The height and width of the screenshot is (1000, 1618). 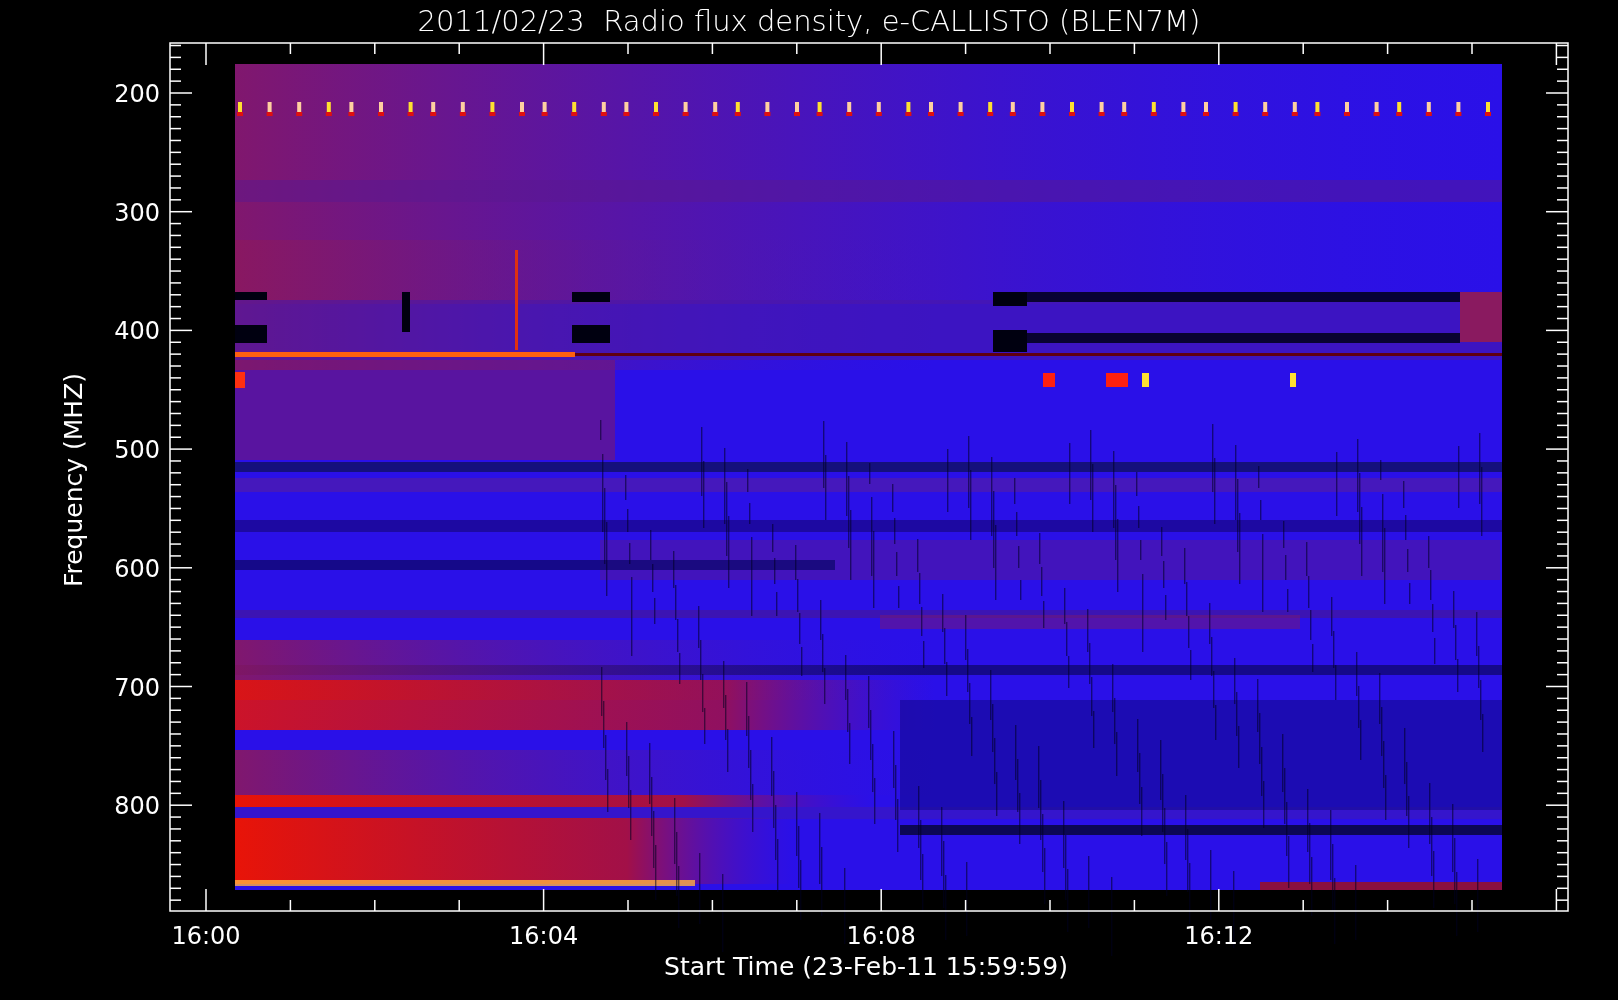 What do you see at coordinates (137, 687) in the screenshot?
I see `tick-label: 700` at bounding box center [137, 687].